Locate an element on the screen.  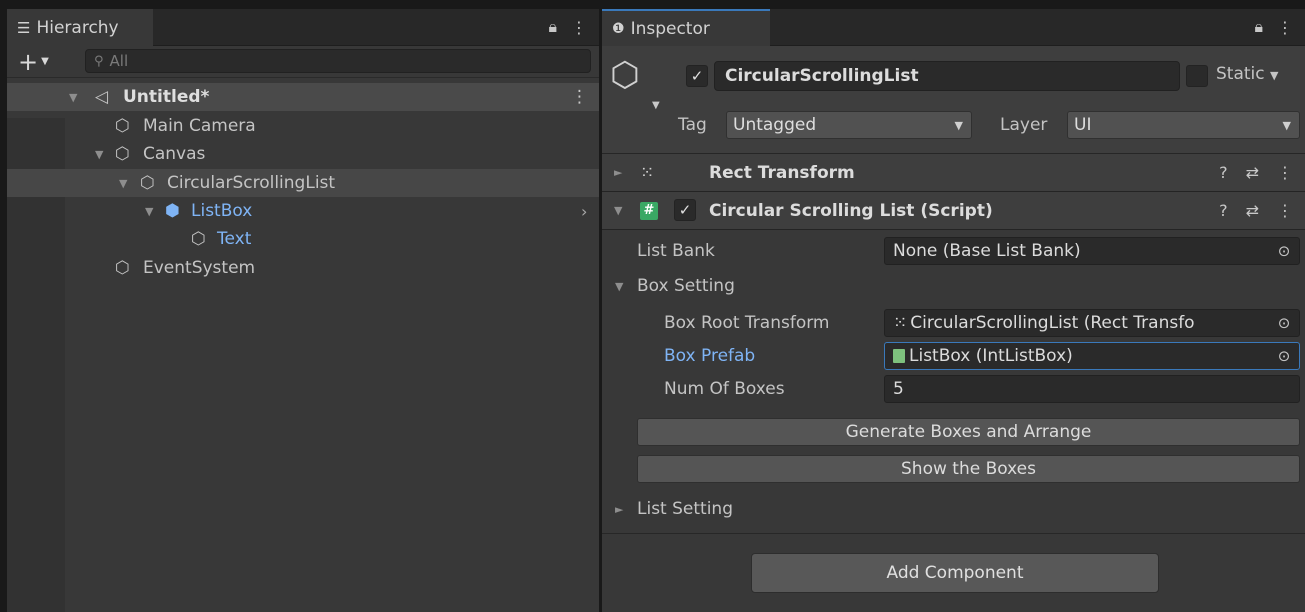
script-file-icon is located at coordinates (899, 356).